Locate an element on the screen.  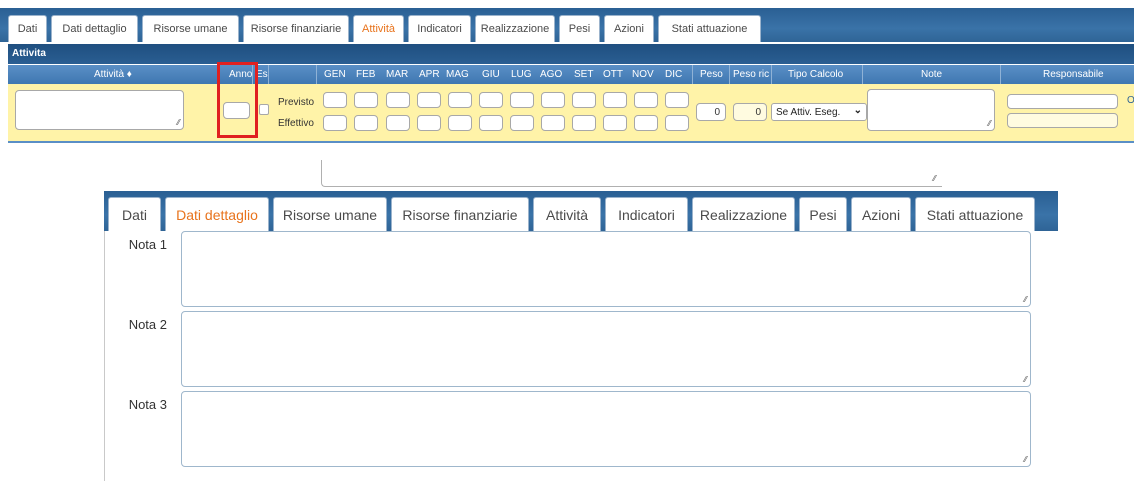
effettivo-lug-input is located at coordinates (522, 123).